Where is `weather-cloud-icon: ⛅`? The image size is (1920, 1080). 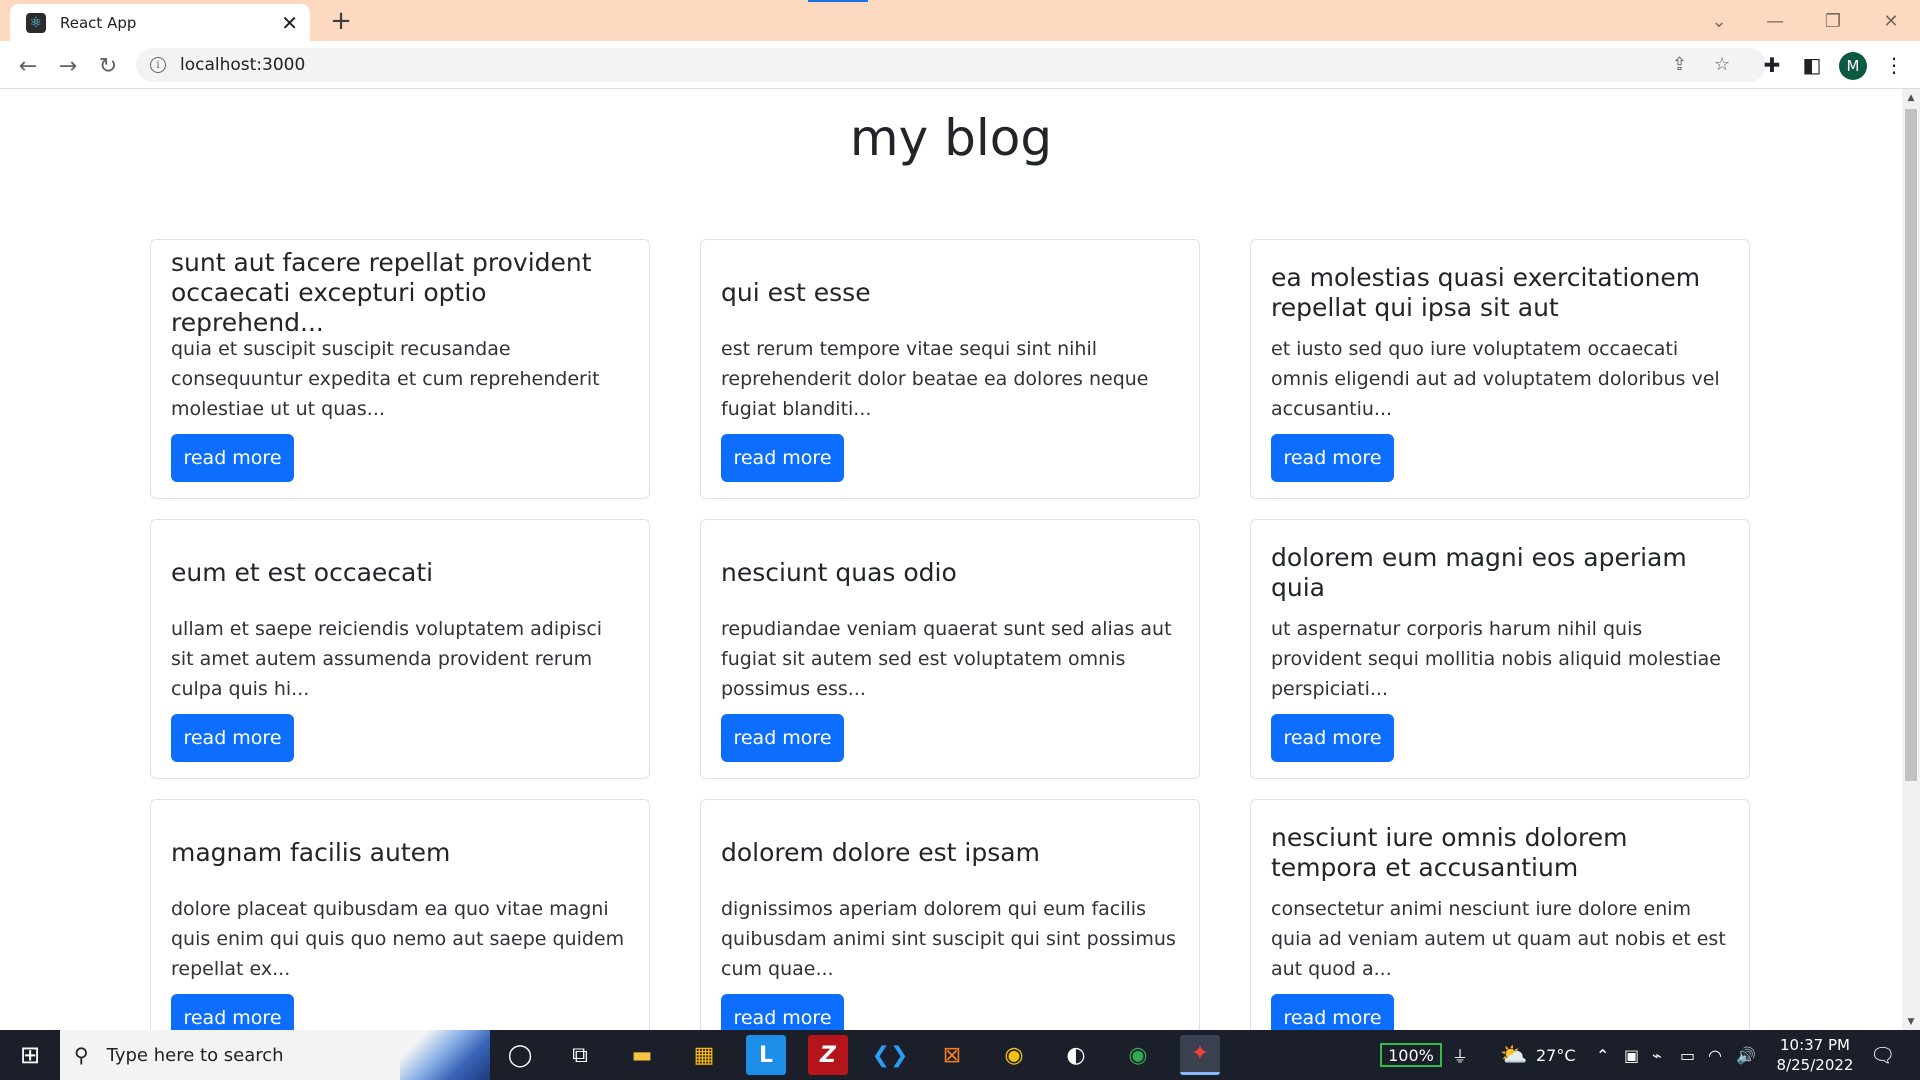
weather-cloud-icon: ⛅ is located at coordinates (1513, 1055).